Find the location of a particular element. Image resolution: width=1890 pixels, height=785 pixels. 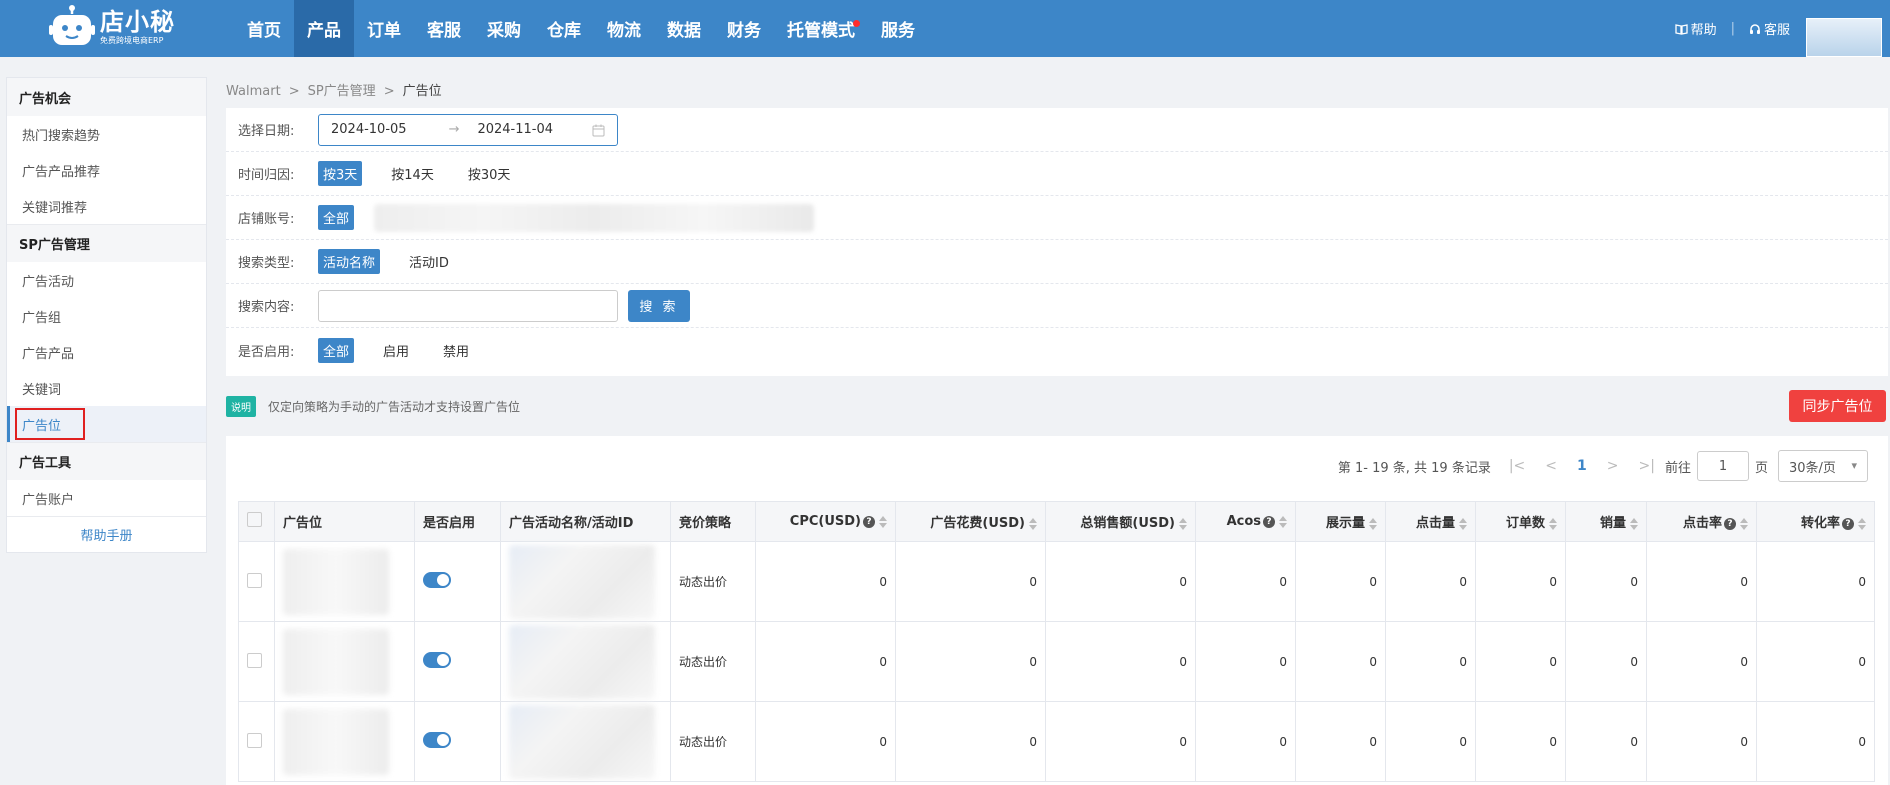

nav-item-0: 首页 is located at coordinates (264, 28).